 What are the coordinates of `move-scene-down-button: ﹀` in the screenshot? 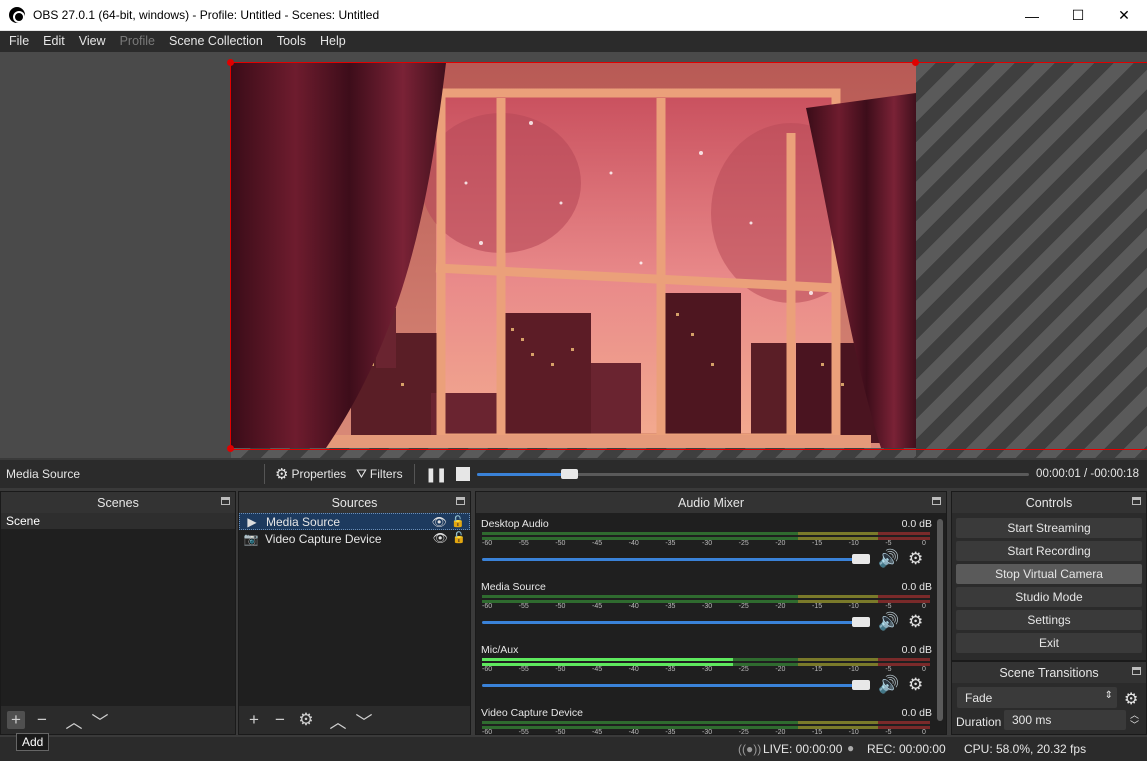 It's located at (100, 721).